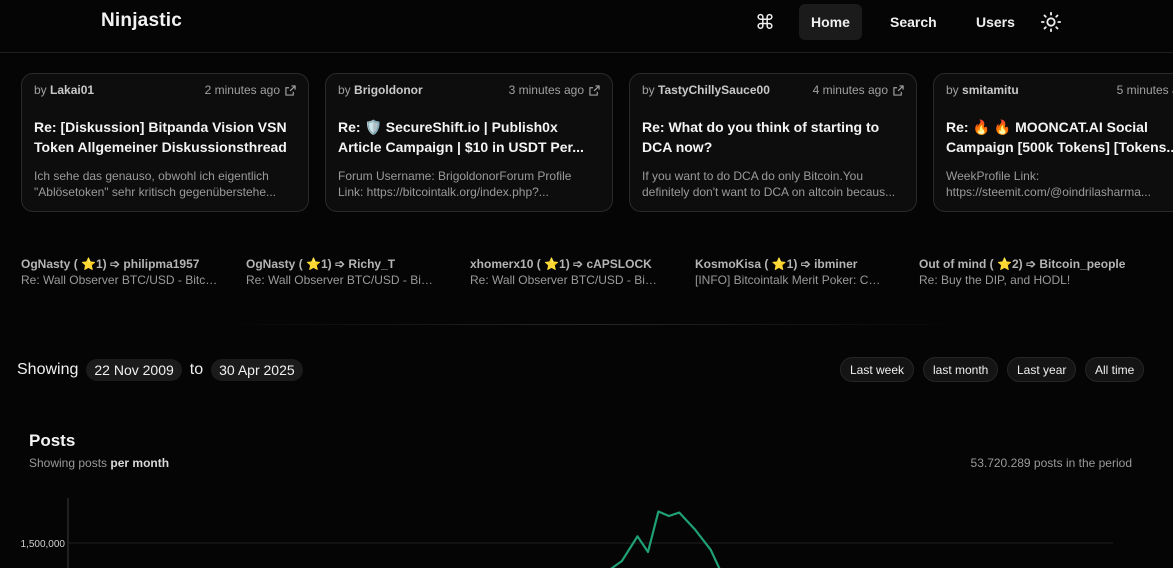 The height and width of the screenshot is (568, 1173). I want to click on start-date-picker: 22 Nov 2009, so click(134, 370).